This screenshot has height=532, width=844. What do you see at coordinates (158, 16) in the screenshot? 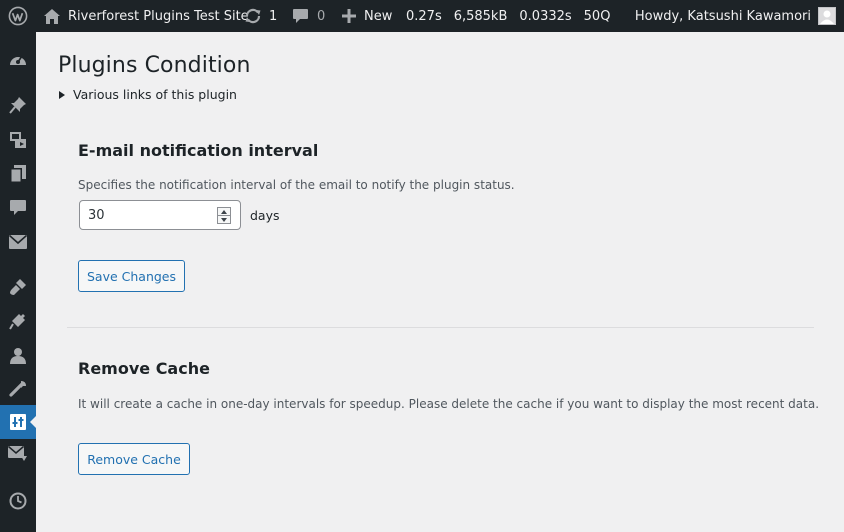
I see `site-name: Riverforest Plugins Test Site` at bounding box center [158, 16].